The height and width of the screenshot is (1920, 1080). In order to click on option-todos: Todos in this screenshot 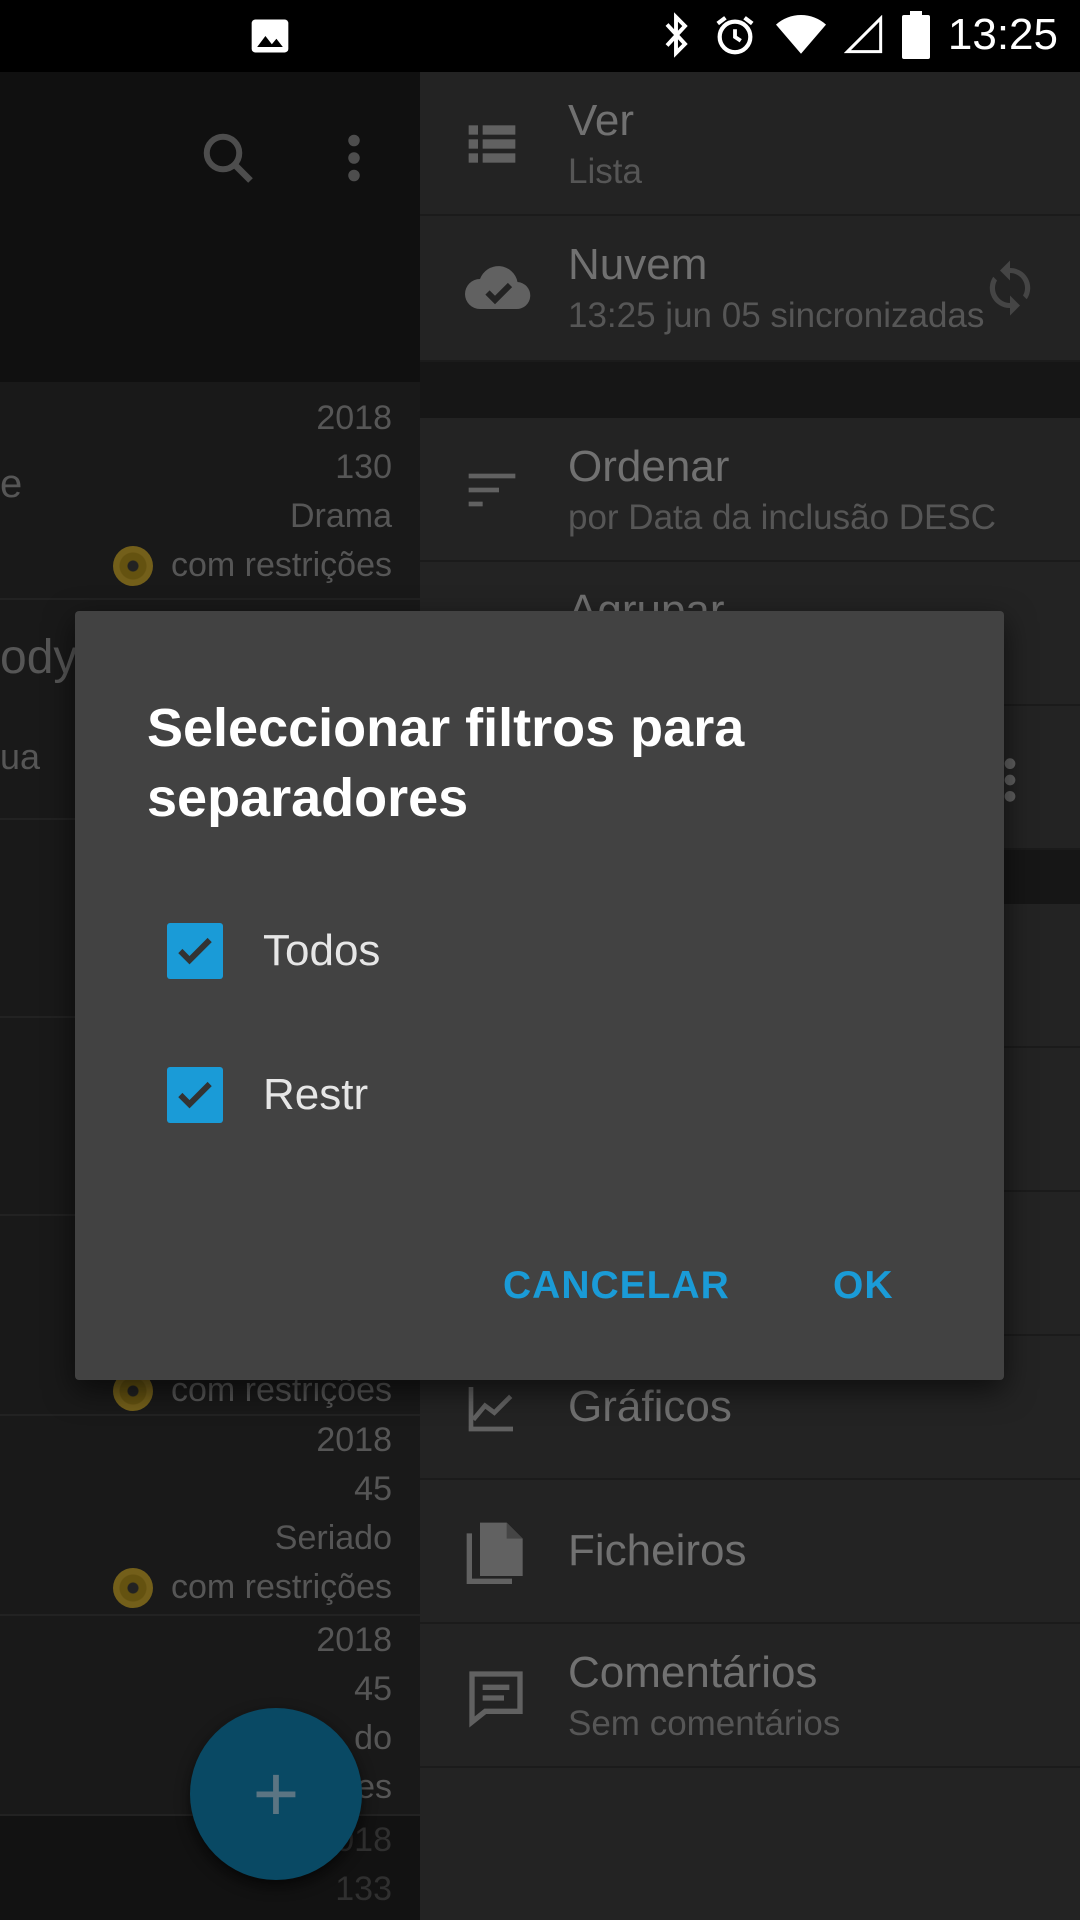, I will do `click(273, 951)`.